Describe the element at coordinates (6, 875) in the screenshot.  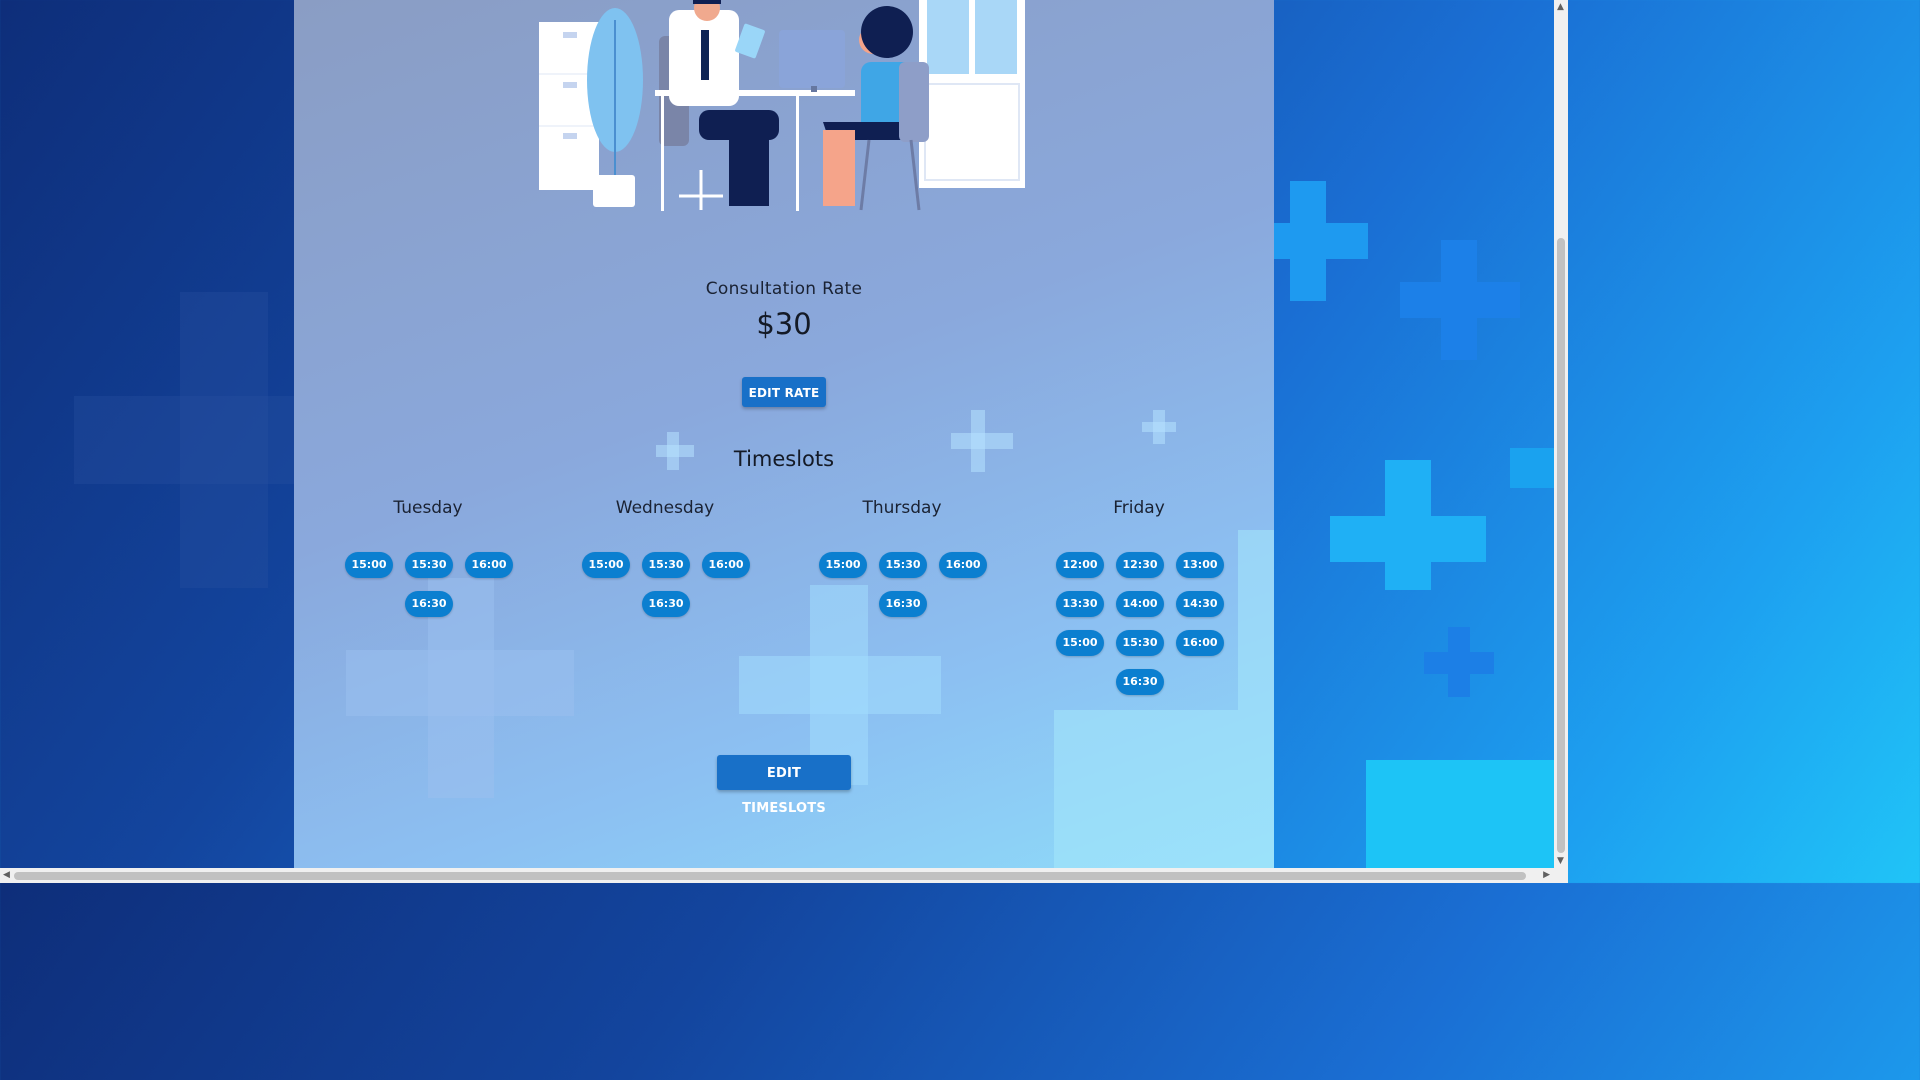
I see `scroll-left-icon: ◀` at that location.